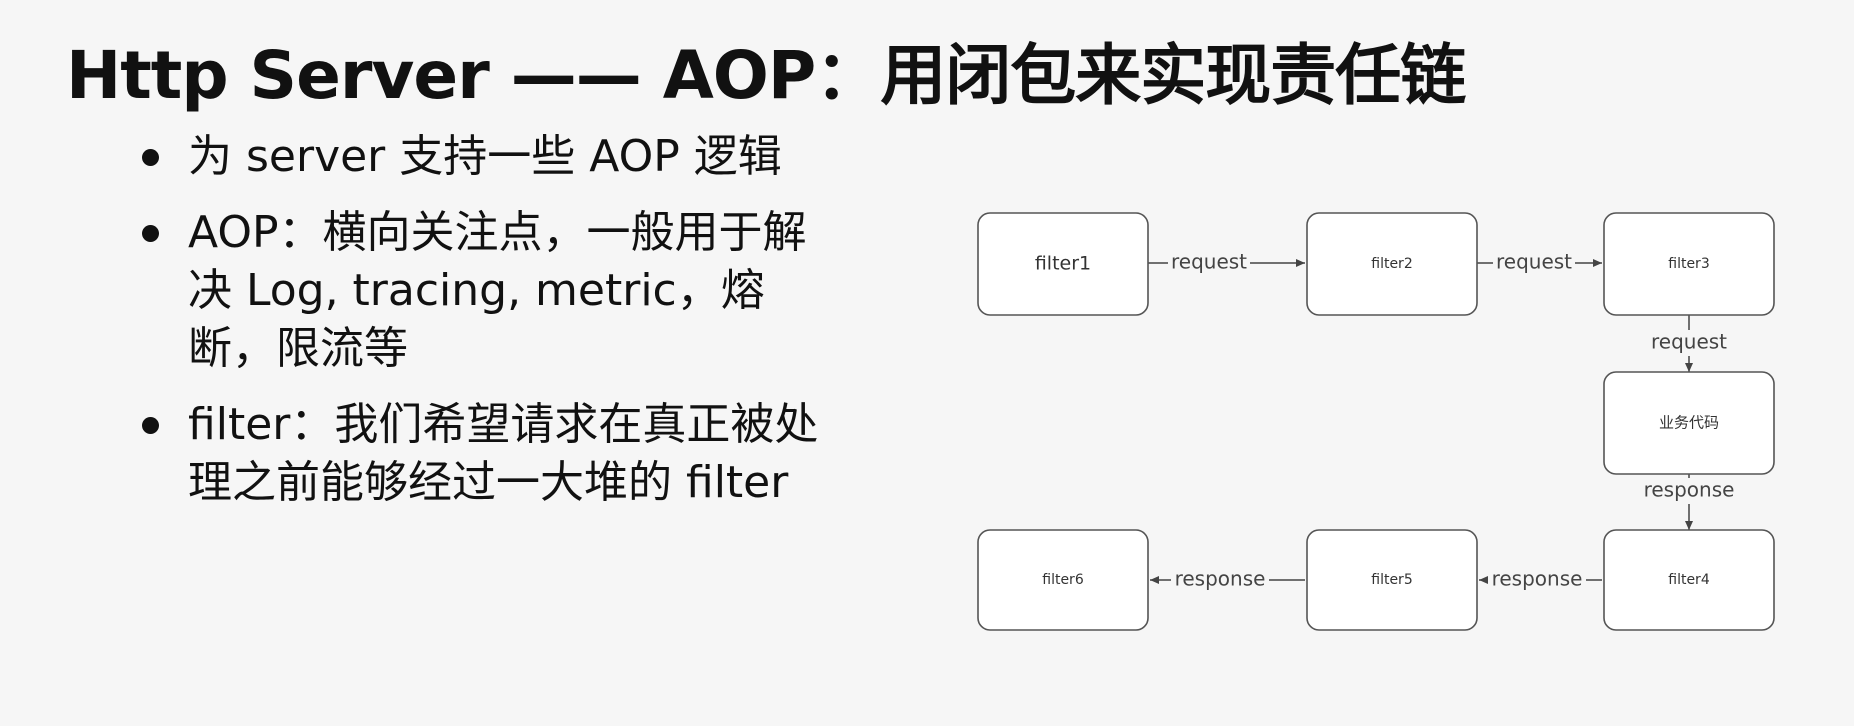 This screenshot has height=726, width=1854. I want to click on node-filter5: filter5, so click(1392, 580).